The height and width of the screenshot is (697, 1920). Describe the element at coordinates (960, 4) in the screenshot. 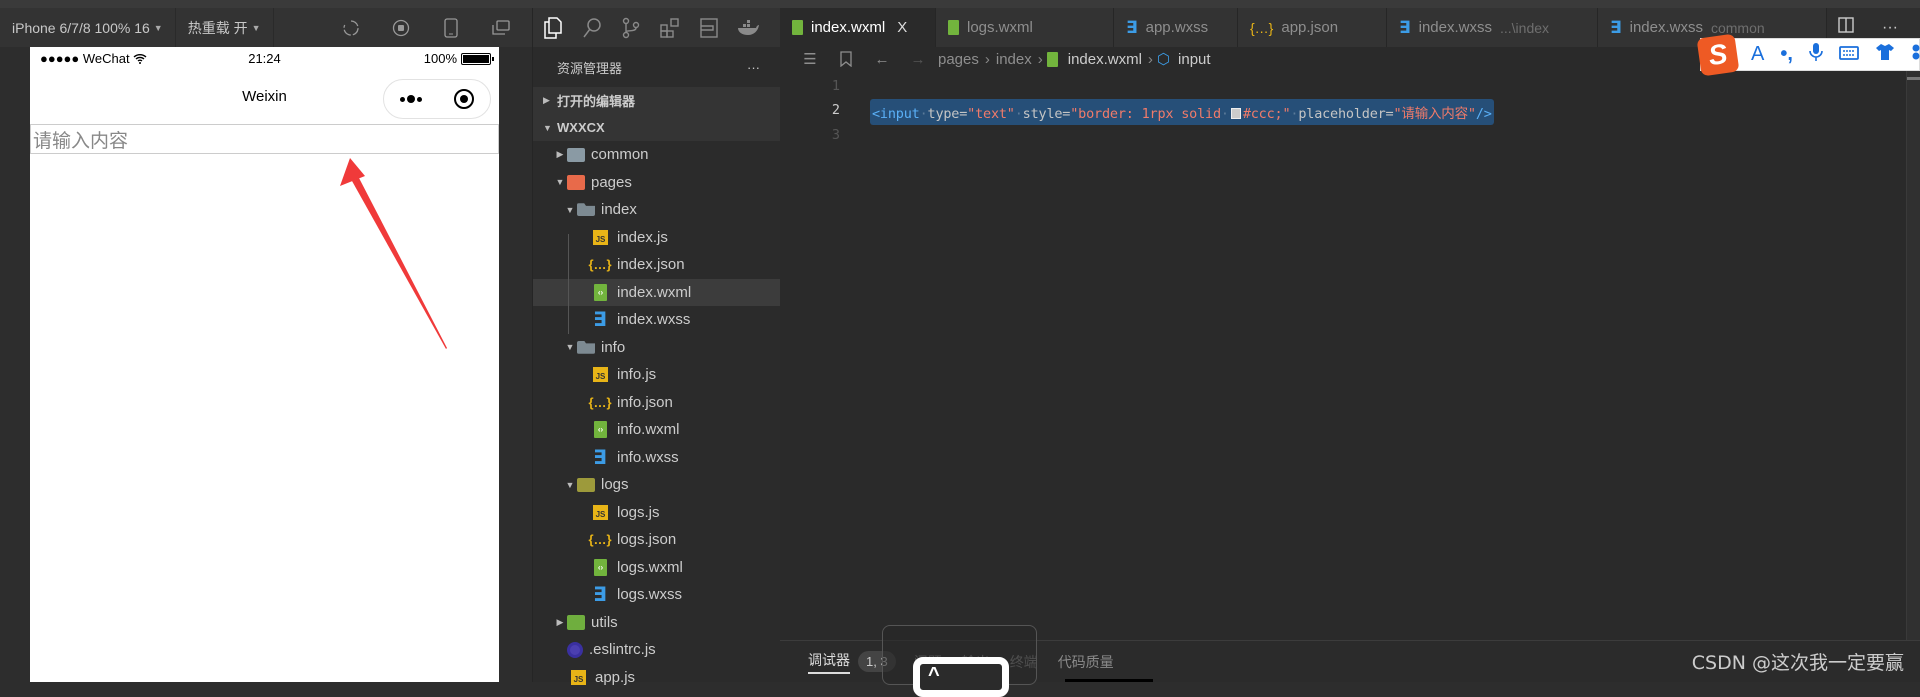

I see `window-top-strip` at that location.